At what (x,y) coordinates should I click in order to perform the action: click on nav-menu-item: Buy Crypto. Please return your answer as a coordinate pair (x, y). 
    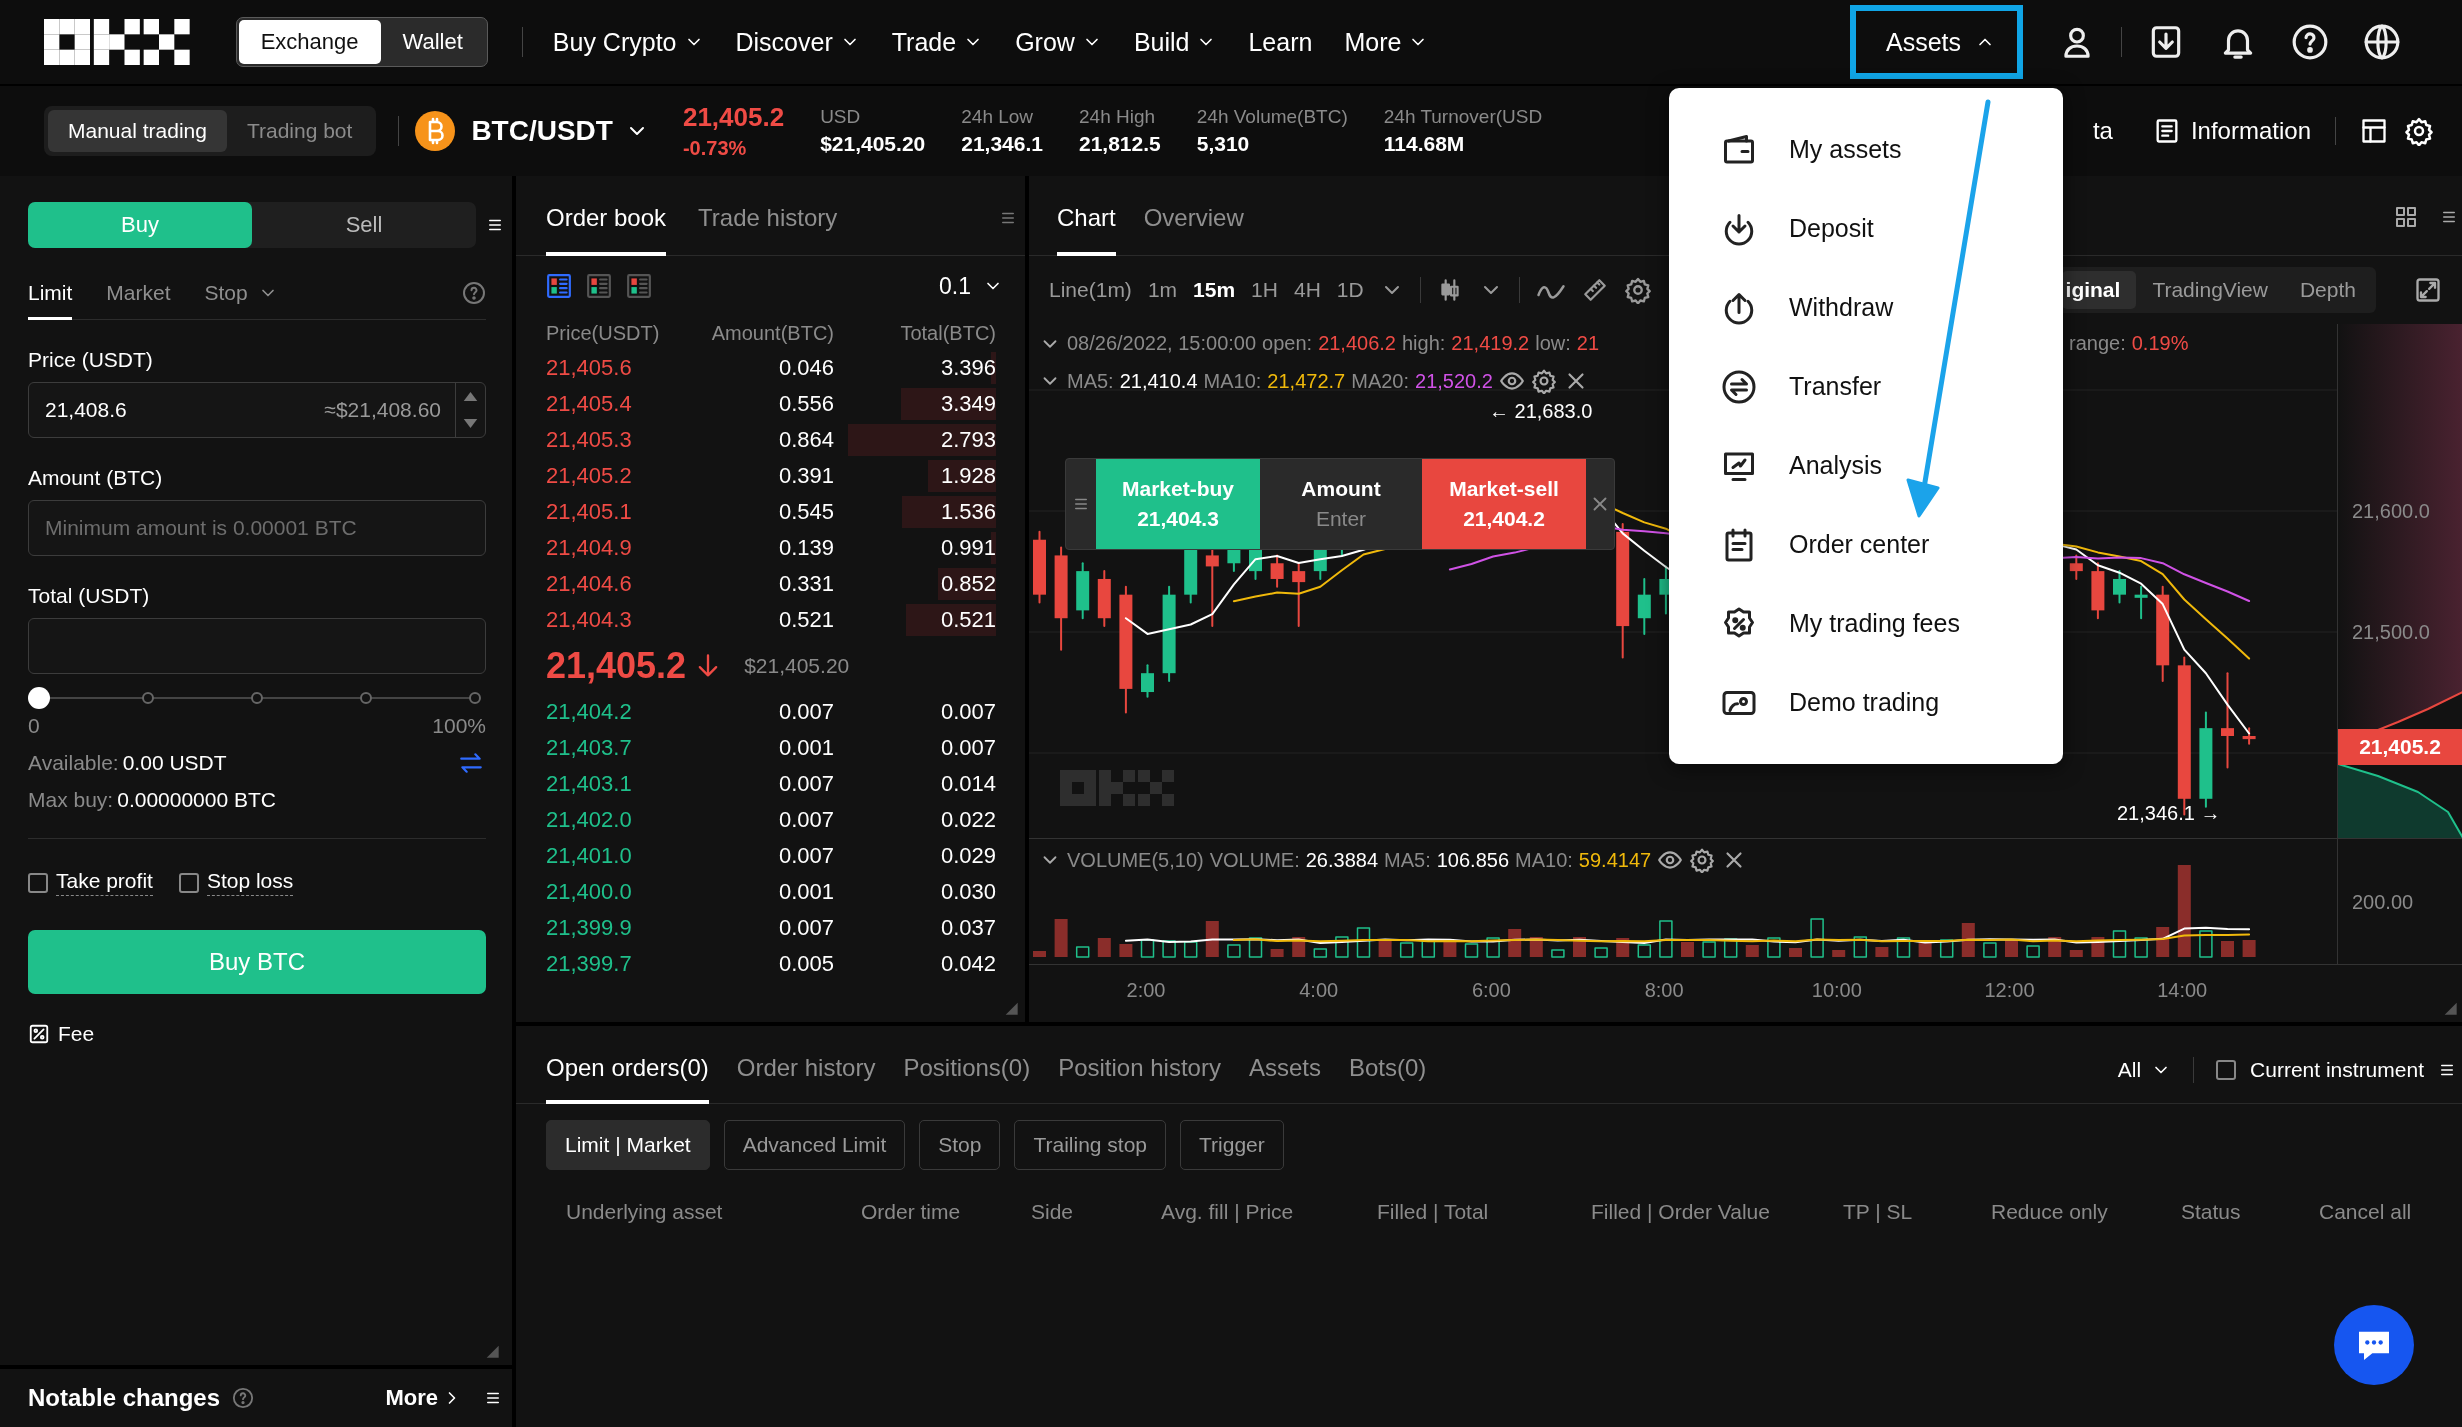
    Looking at the image, I should click on (628, 42).